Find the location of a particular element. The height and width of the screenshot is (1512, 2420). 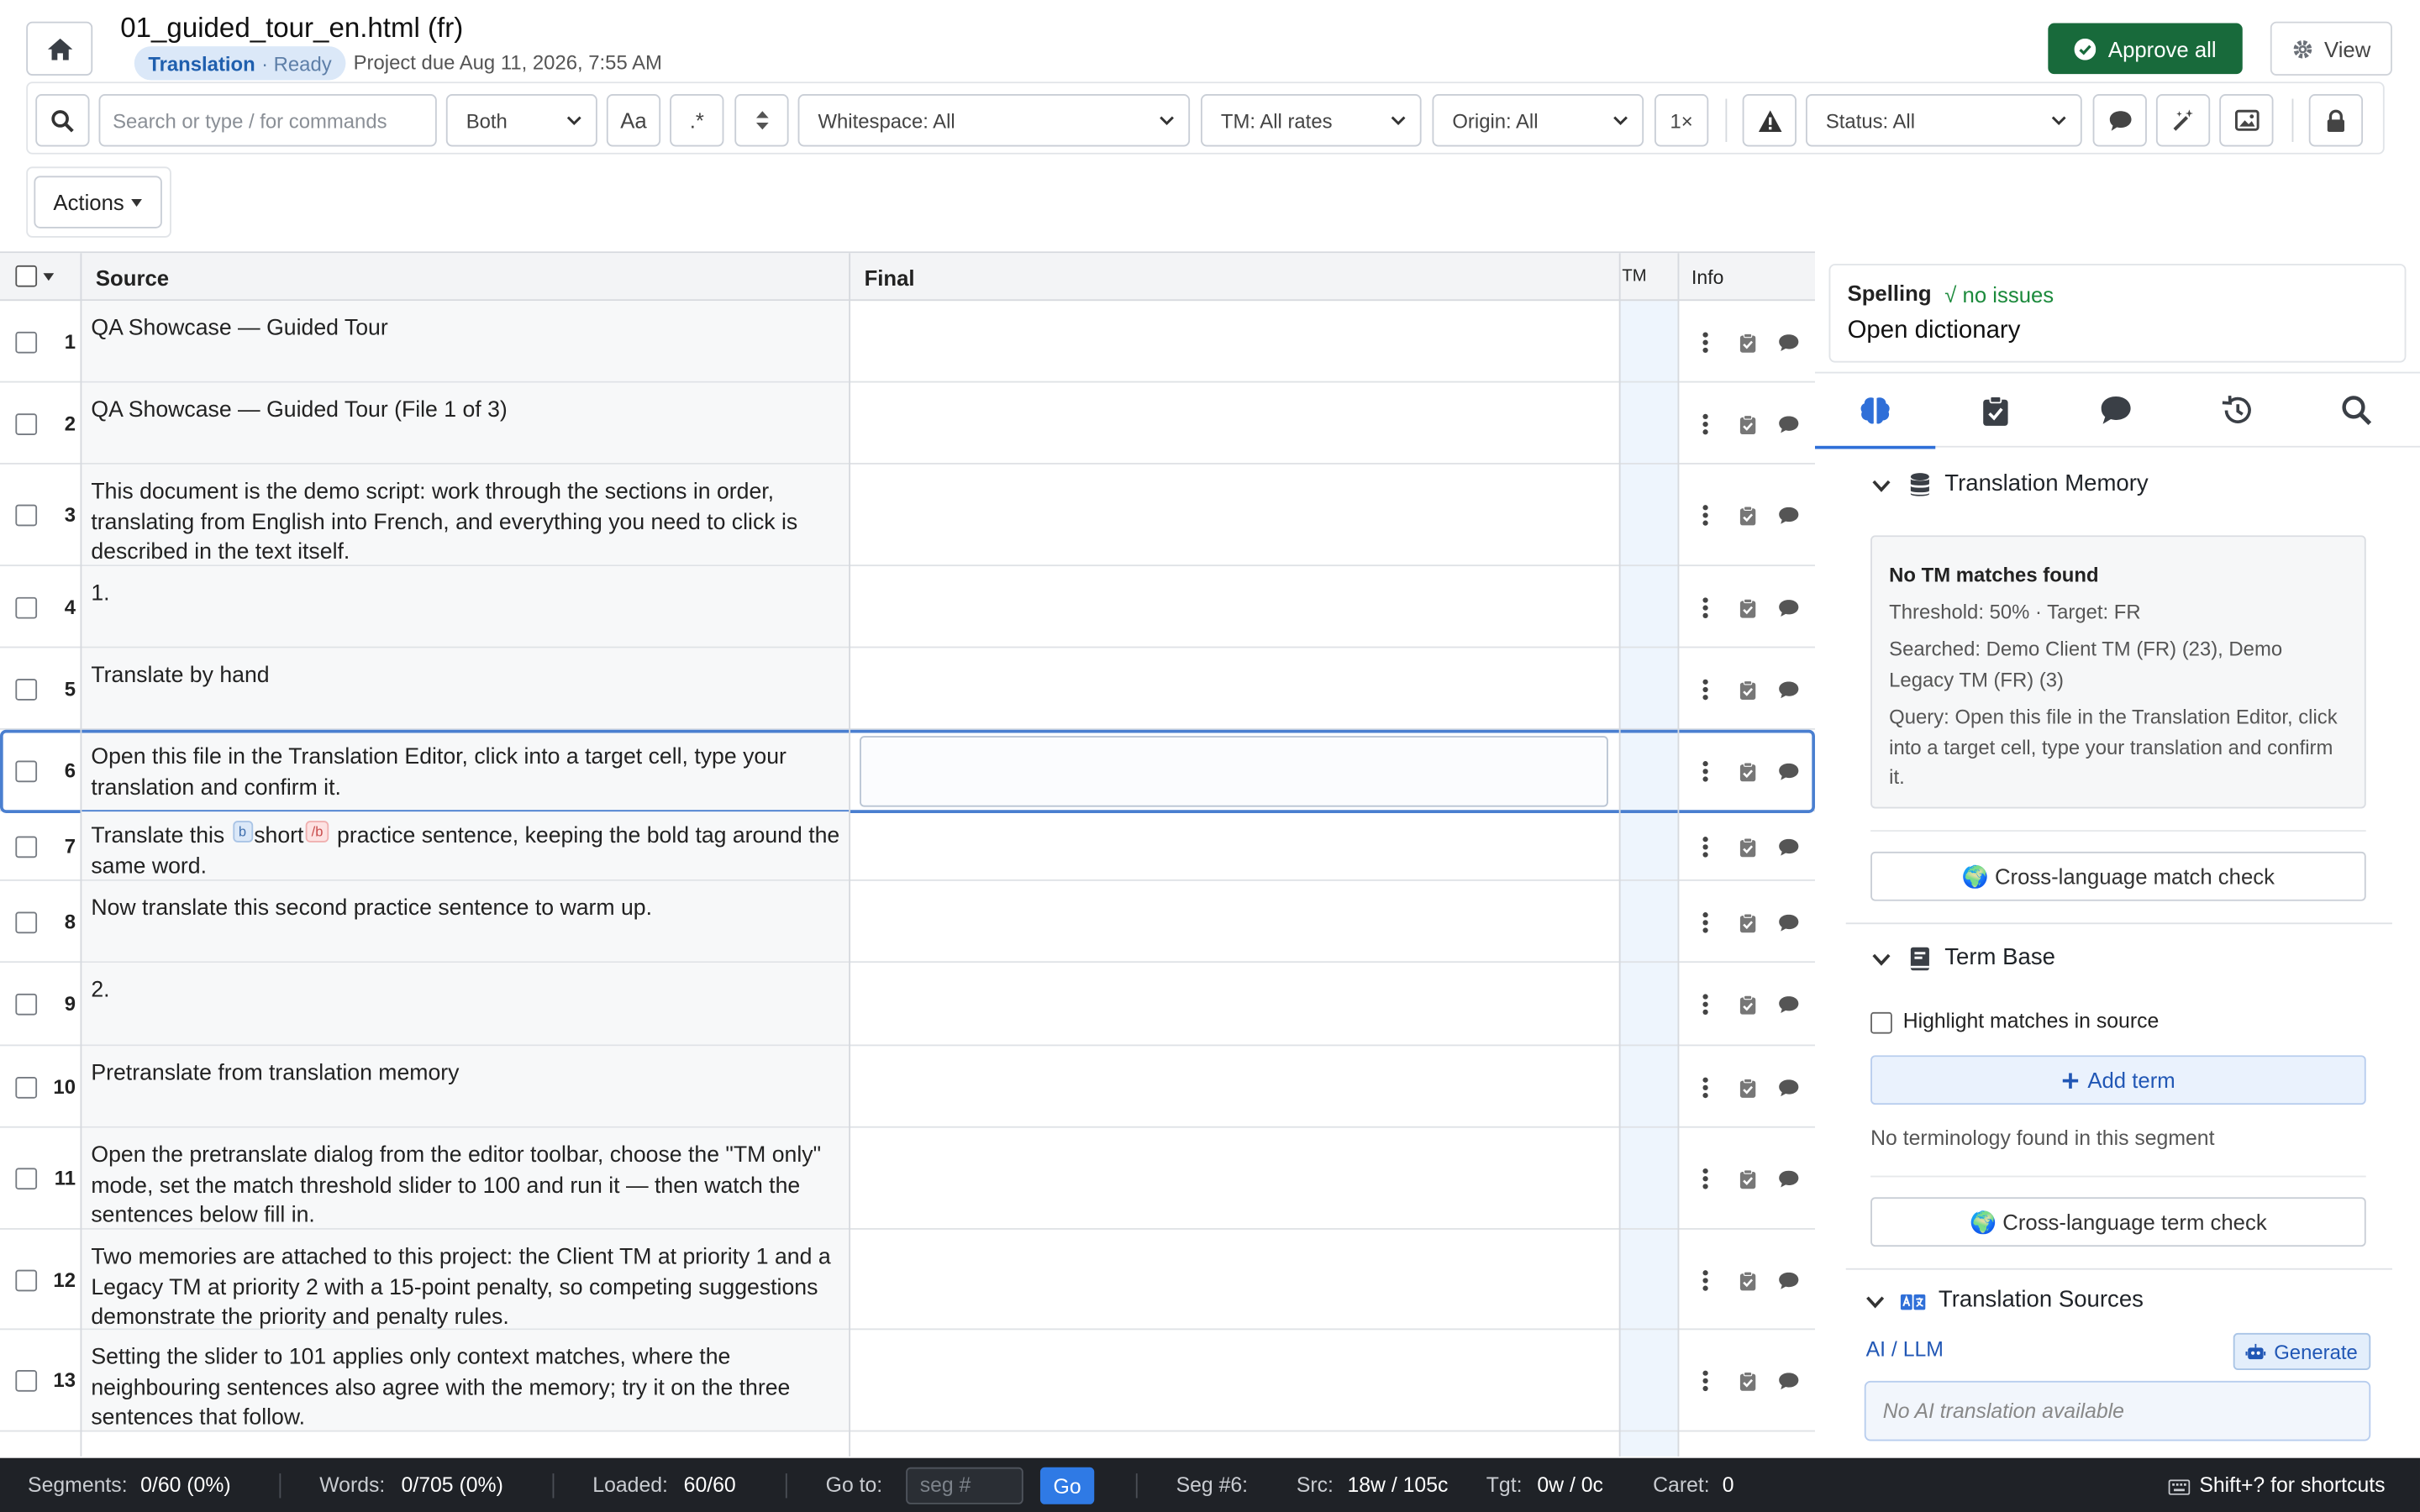

open-dictionary-link: Open dictionary is located at coordinates (1934, 331).